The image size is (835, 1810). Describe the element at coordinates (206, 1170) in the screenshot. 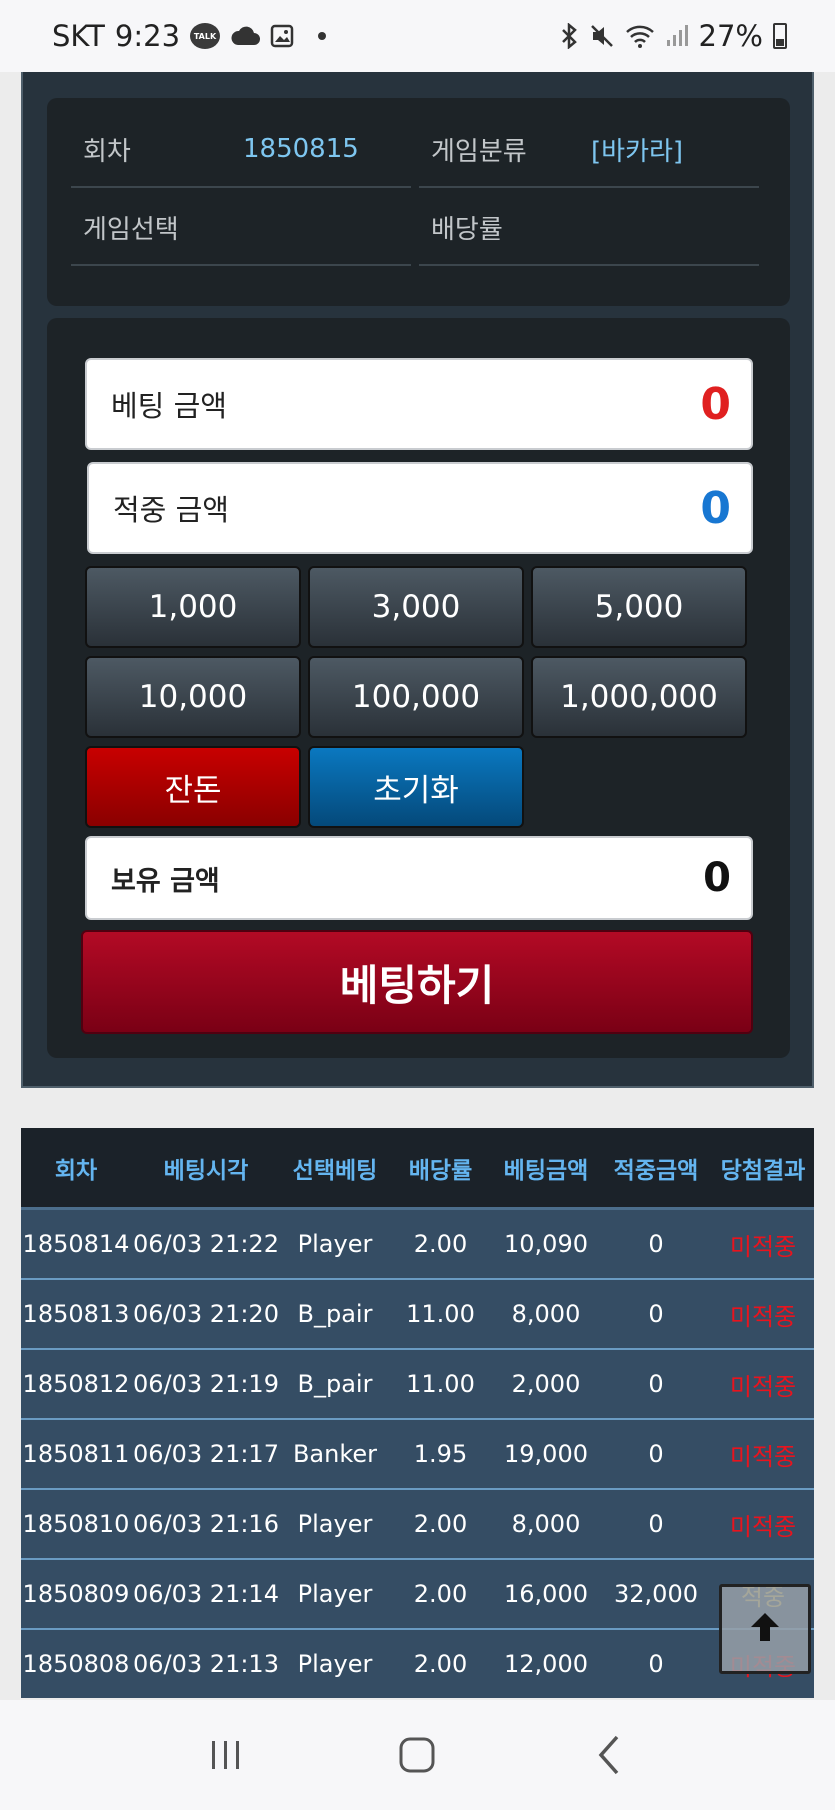

I see `header-bet-time: 베팅시각` at that location.